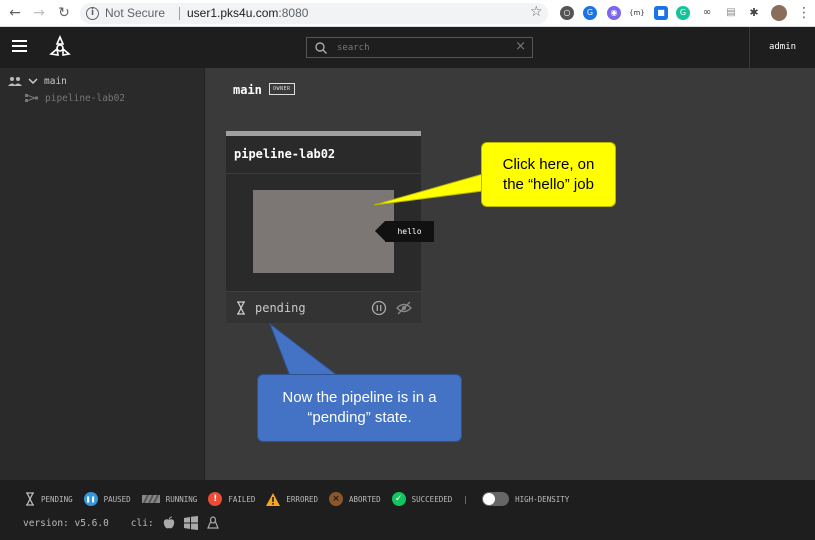 The image size is (815, 540). What do you see at coordinates (150, 499) in the screenshot?
I see `running-stripes-icon` at bounding box center [150, 499].